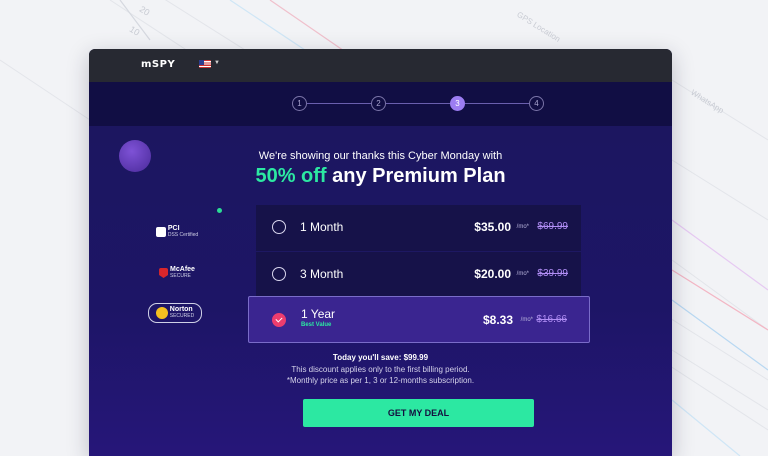 Image resolution: width=768 pixels, height=456 pixels. I want to click on promo-headline: 50% off any Premium Plan, so click(380, 176).